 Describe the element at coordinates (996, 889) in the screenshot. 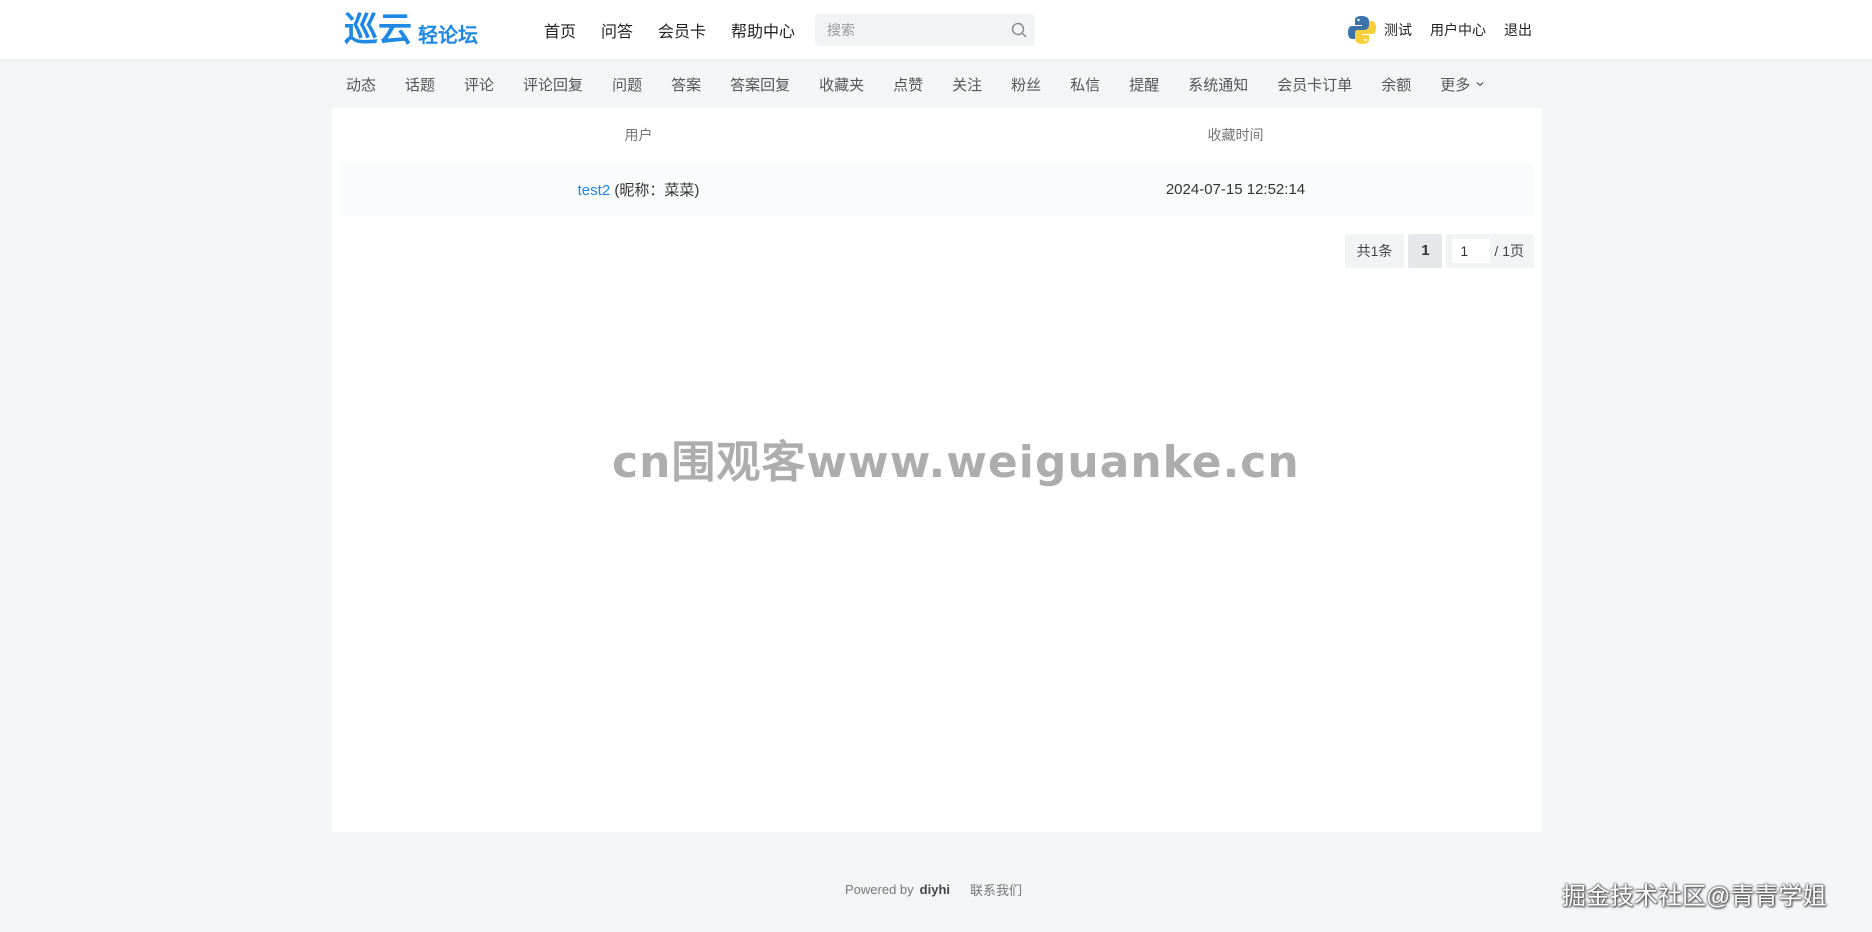

I see `contact-link: 联系我们` at that location.